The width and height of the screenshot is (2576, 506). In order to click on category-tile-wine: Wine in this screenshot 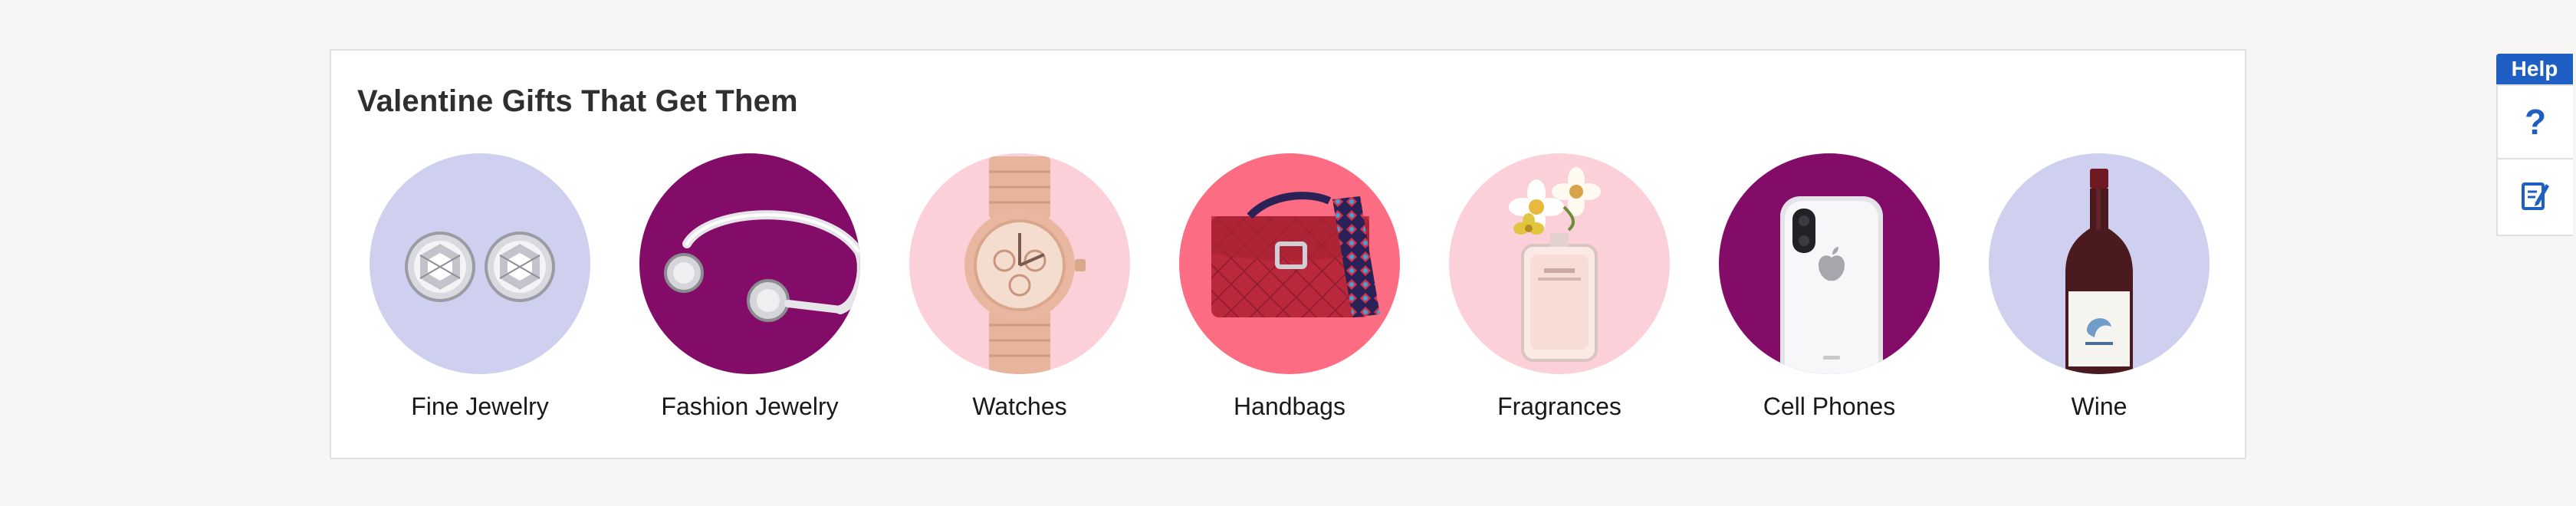, I will do `click(2099, 299)`.